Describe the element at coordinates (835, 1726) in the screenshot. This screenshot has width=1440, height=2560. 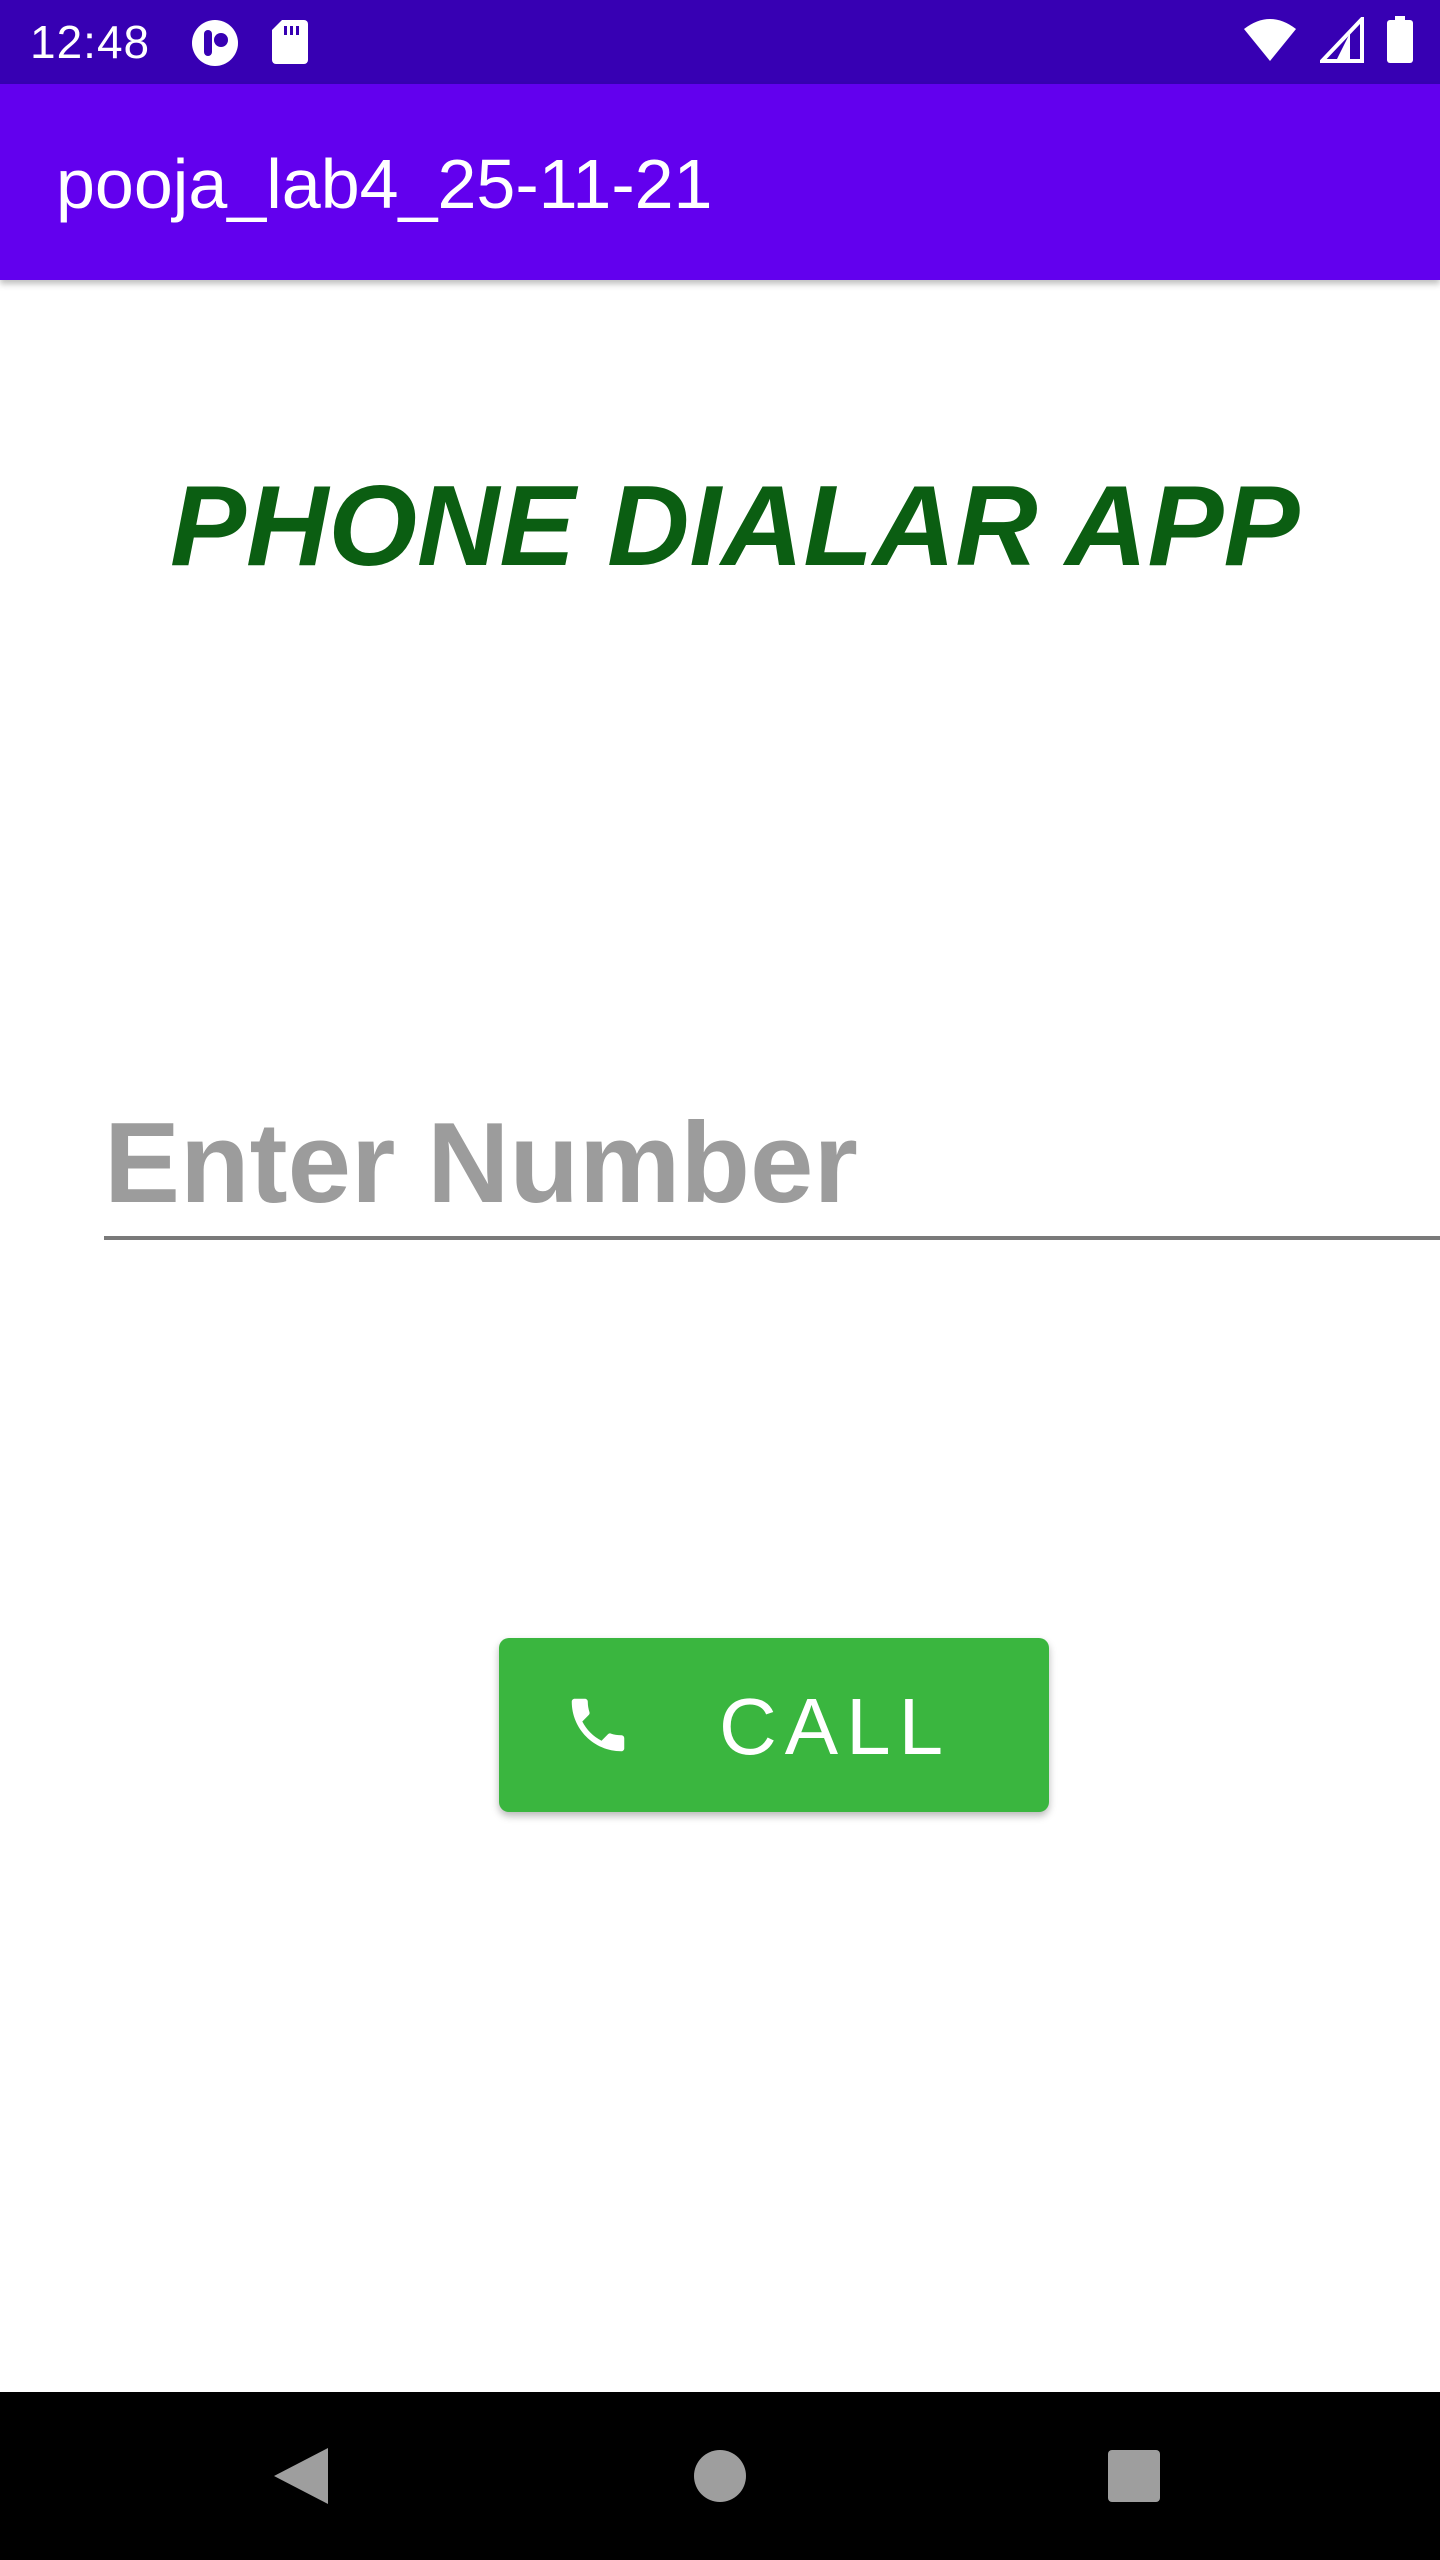
I see `call-button-label: CALL` at that location.